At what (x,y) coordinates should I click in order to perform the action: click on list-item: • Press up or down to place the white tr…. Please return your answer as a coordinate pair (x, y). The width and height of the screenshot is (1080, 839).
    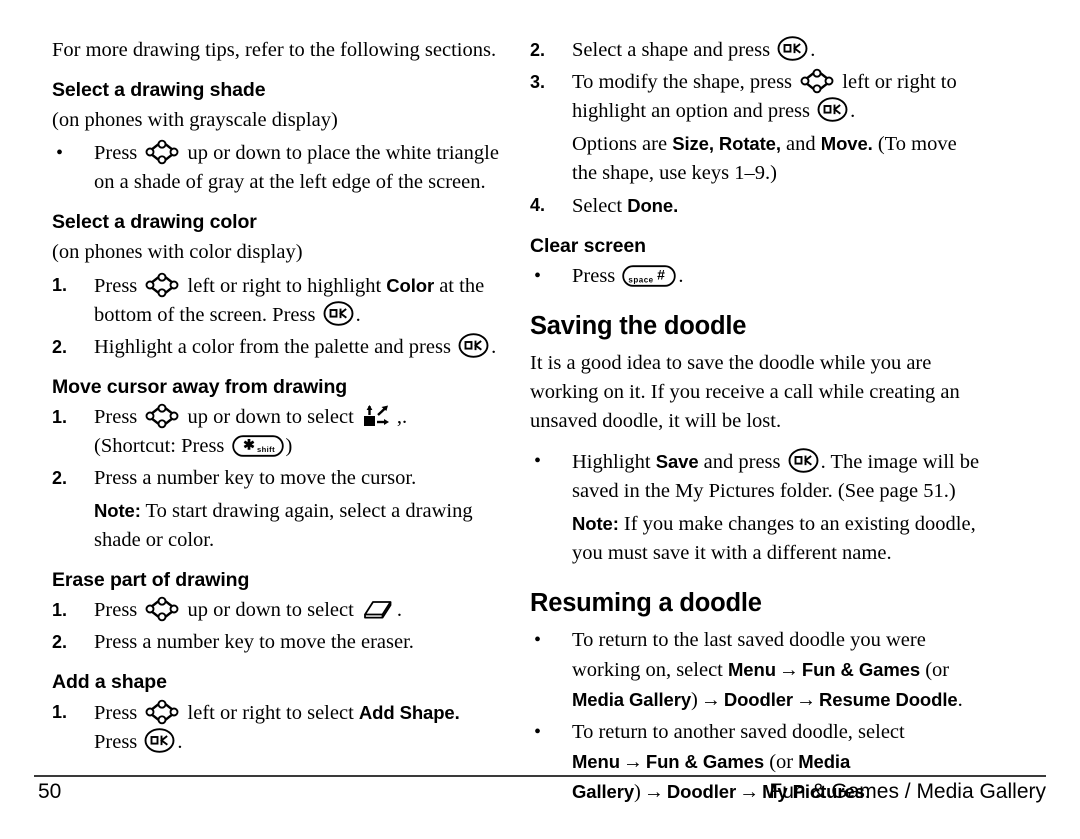
    Looking at the image, I should click on (280, 168).